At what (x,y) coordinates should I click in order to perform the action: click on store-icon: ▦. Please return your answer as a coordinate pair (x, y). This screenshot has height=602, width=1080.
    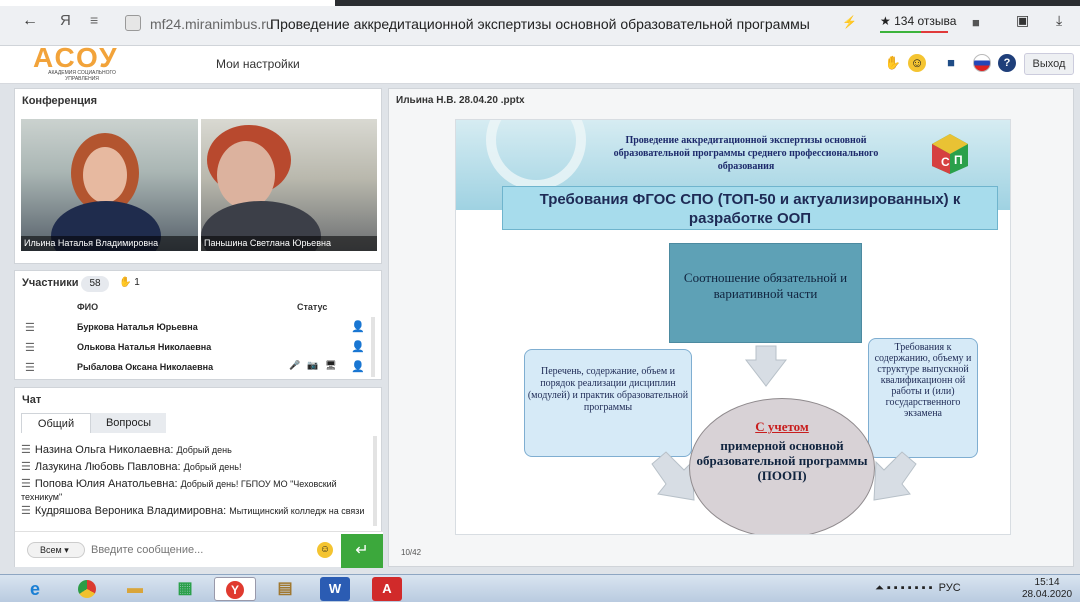
    Looking at the image, I should click on (185, 589).